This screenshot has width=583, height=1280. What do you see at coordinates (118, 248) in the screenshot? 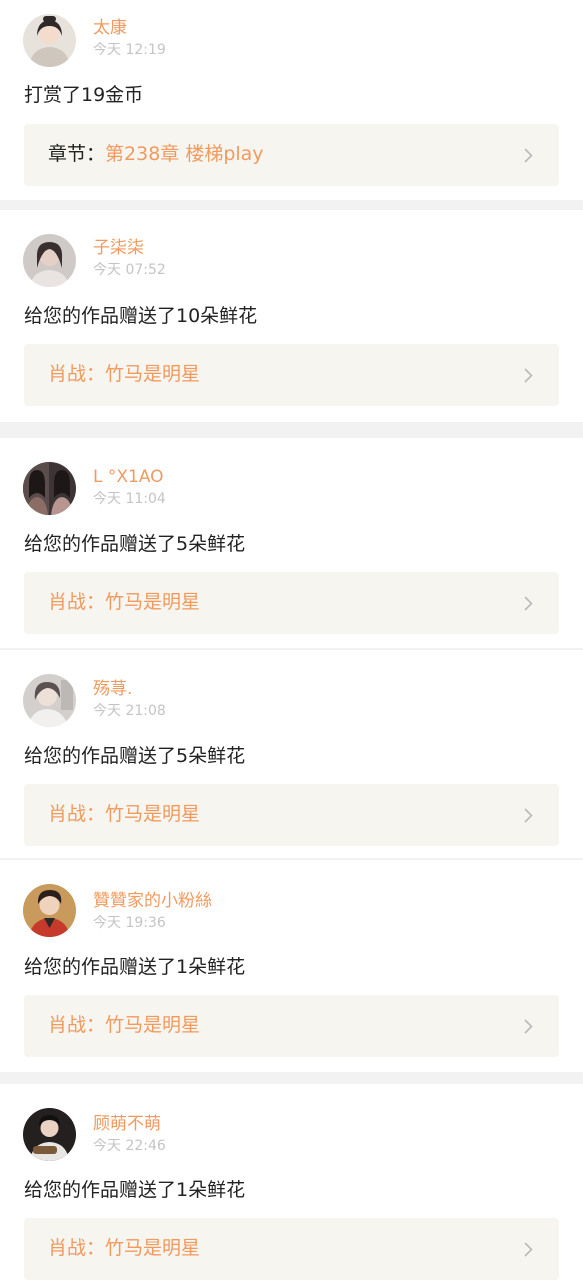
I see `user-name: 子柒柒` at bounding box center [118, 248].